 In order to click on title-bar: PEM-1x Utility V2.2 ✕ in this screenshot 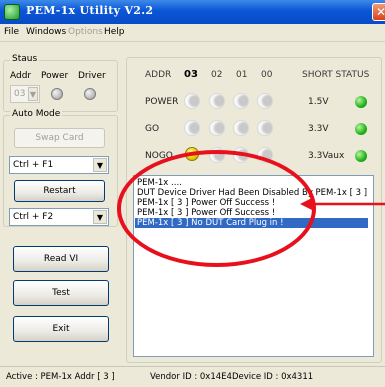, I will do `click(192, 12)`.